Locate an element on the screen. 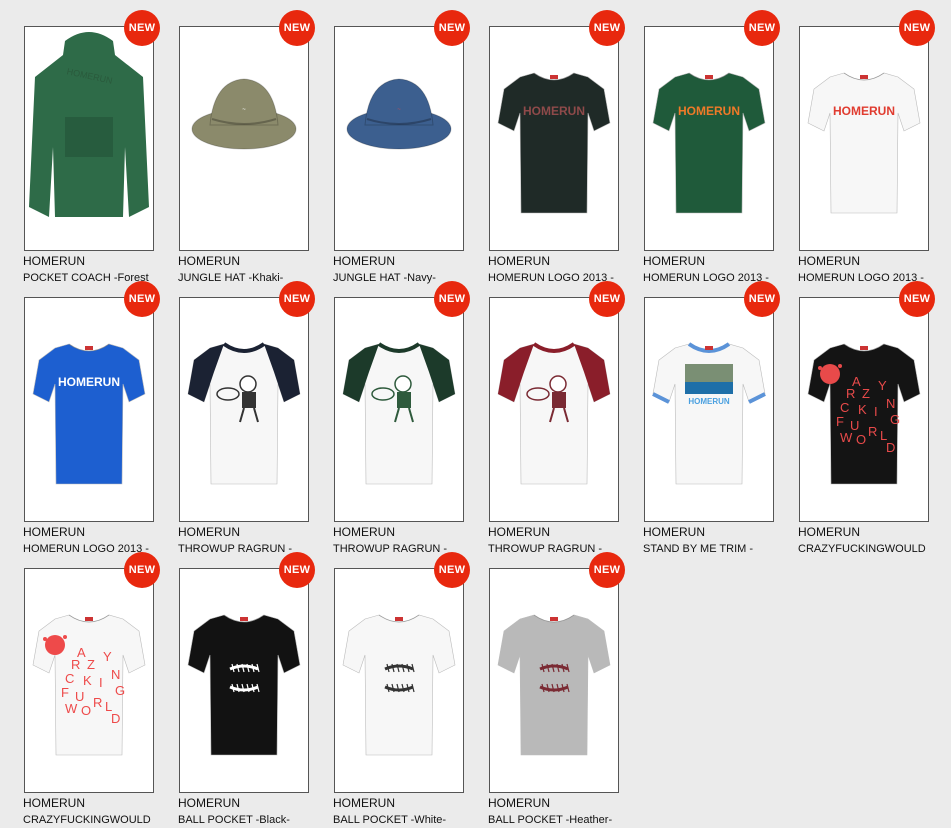  product-card: NEW HOMERUN BALL POCKET -Heather- is located at coordinates (556, 690).